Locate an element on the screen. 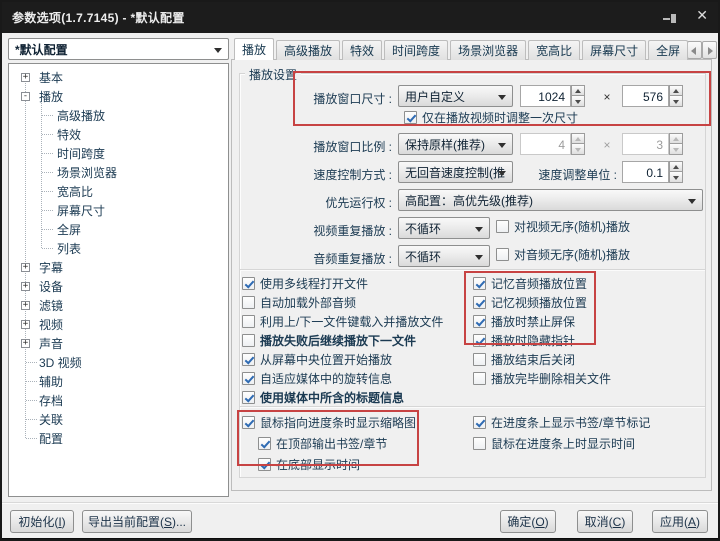  tab-4: 场景浏览器 is located at coordinates (488, 50).